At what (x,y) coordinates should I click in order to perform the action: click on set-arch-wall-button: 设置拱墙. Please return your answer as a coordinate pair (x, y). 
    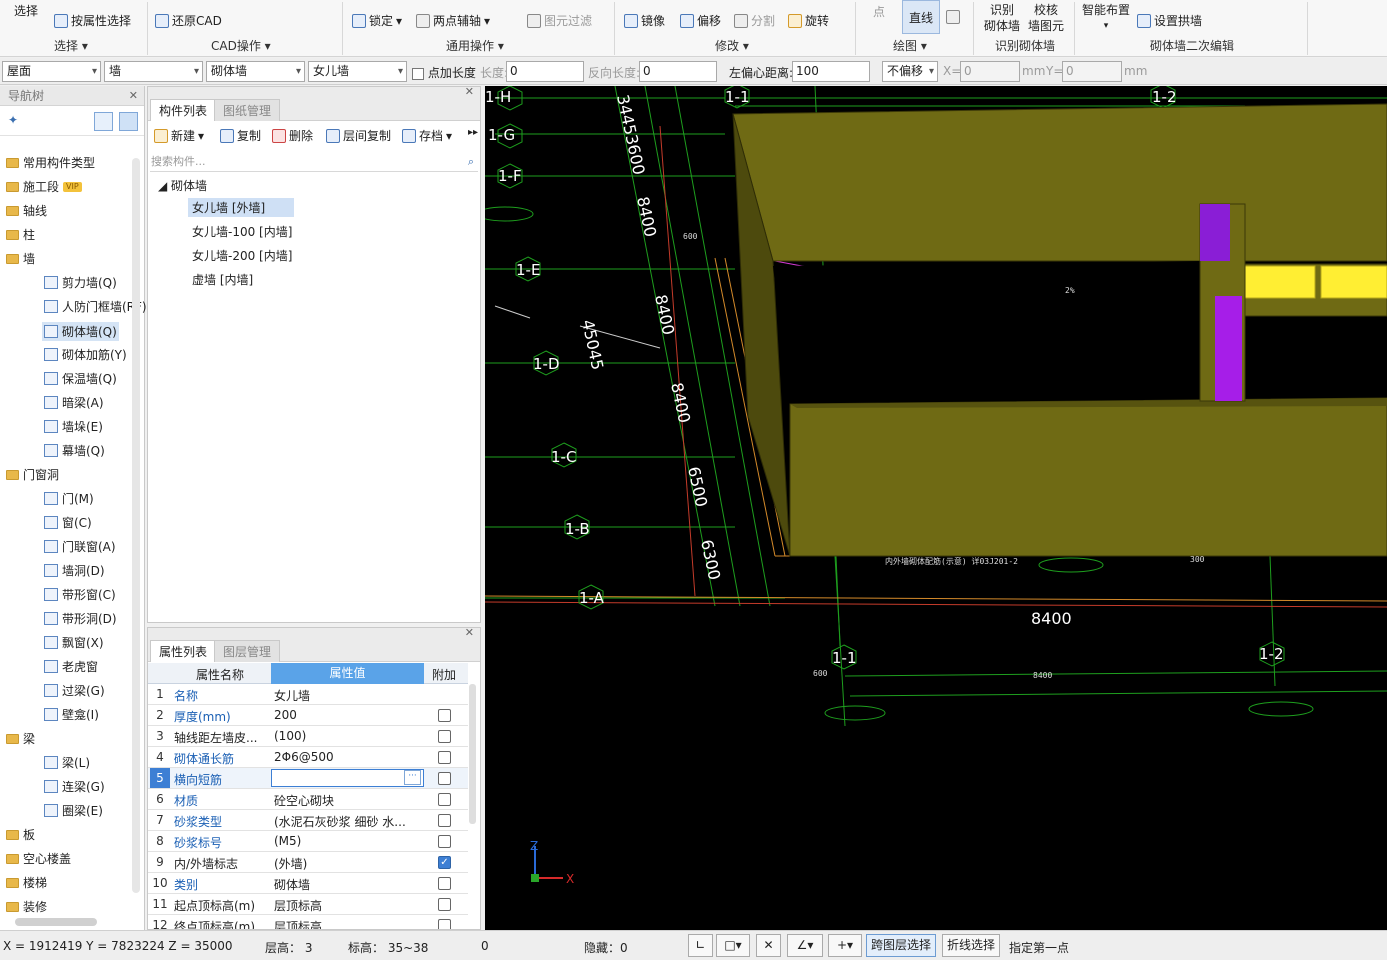
    Looking at the image, I should click on (1169, 20).